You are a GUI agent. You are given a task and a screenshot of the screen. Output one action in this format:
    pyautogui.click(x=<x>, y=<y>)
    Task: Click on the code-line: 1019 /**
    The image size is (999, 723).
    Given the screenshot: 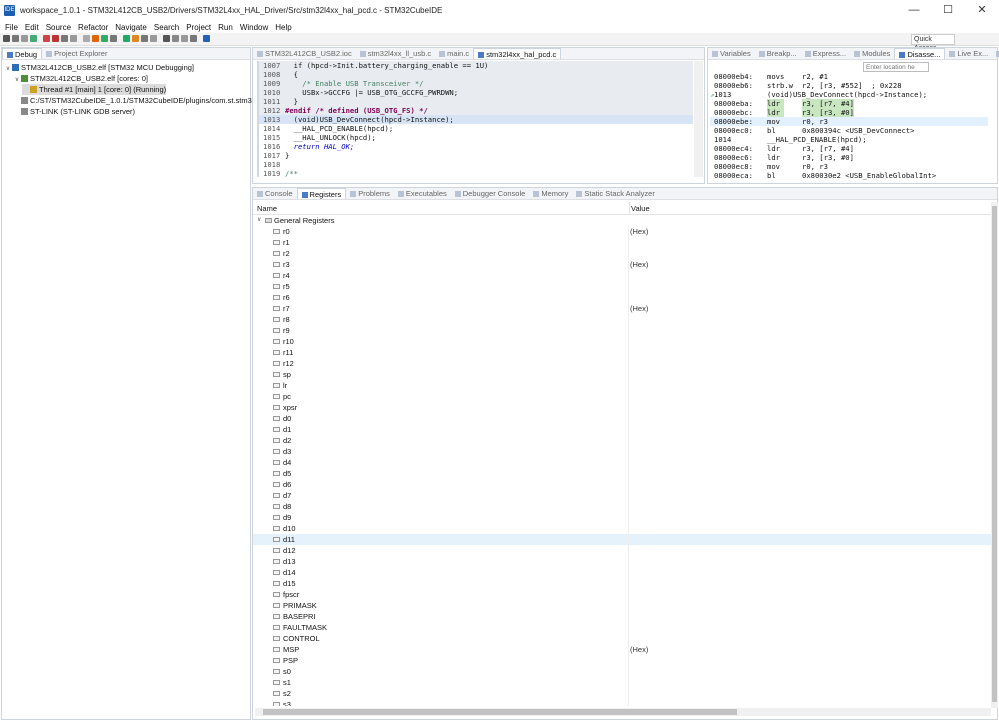 What is the action you would take?
    pyautogui.click(x=476, y=173)
    